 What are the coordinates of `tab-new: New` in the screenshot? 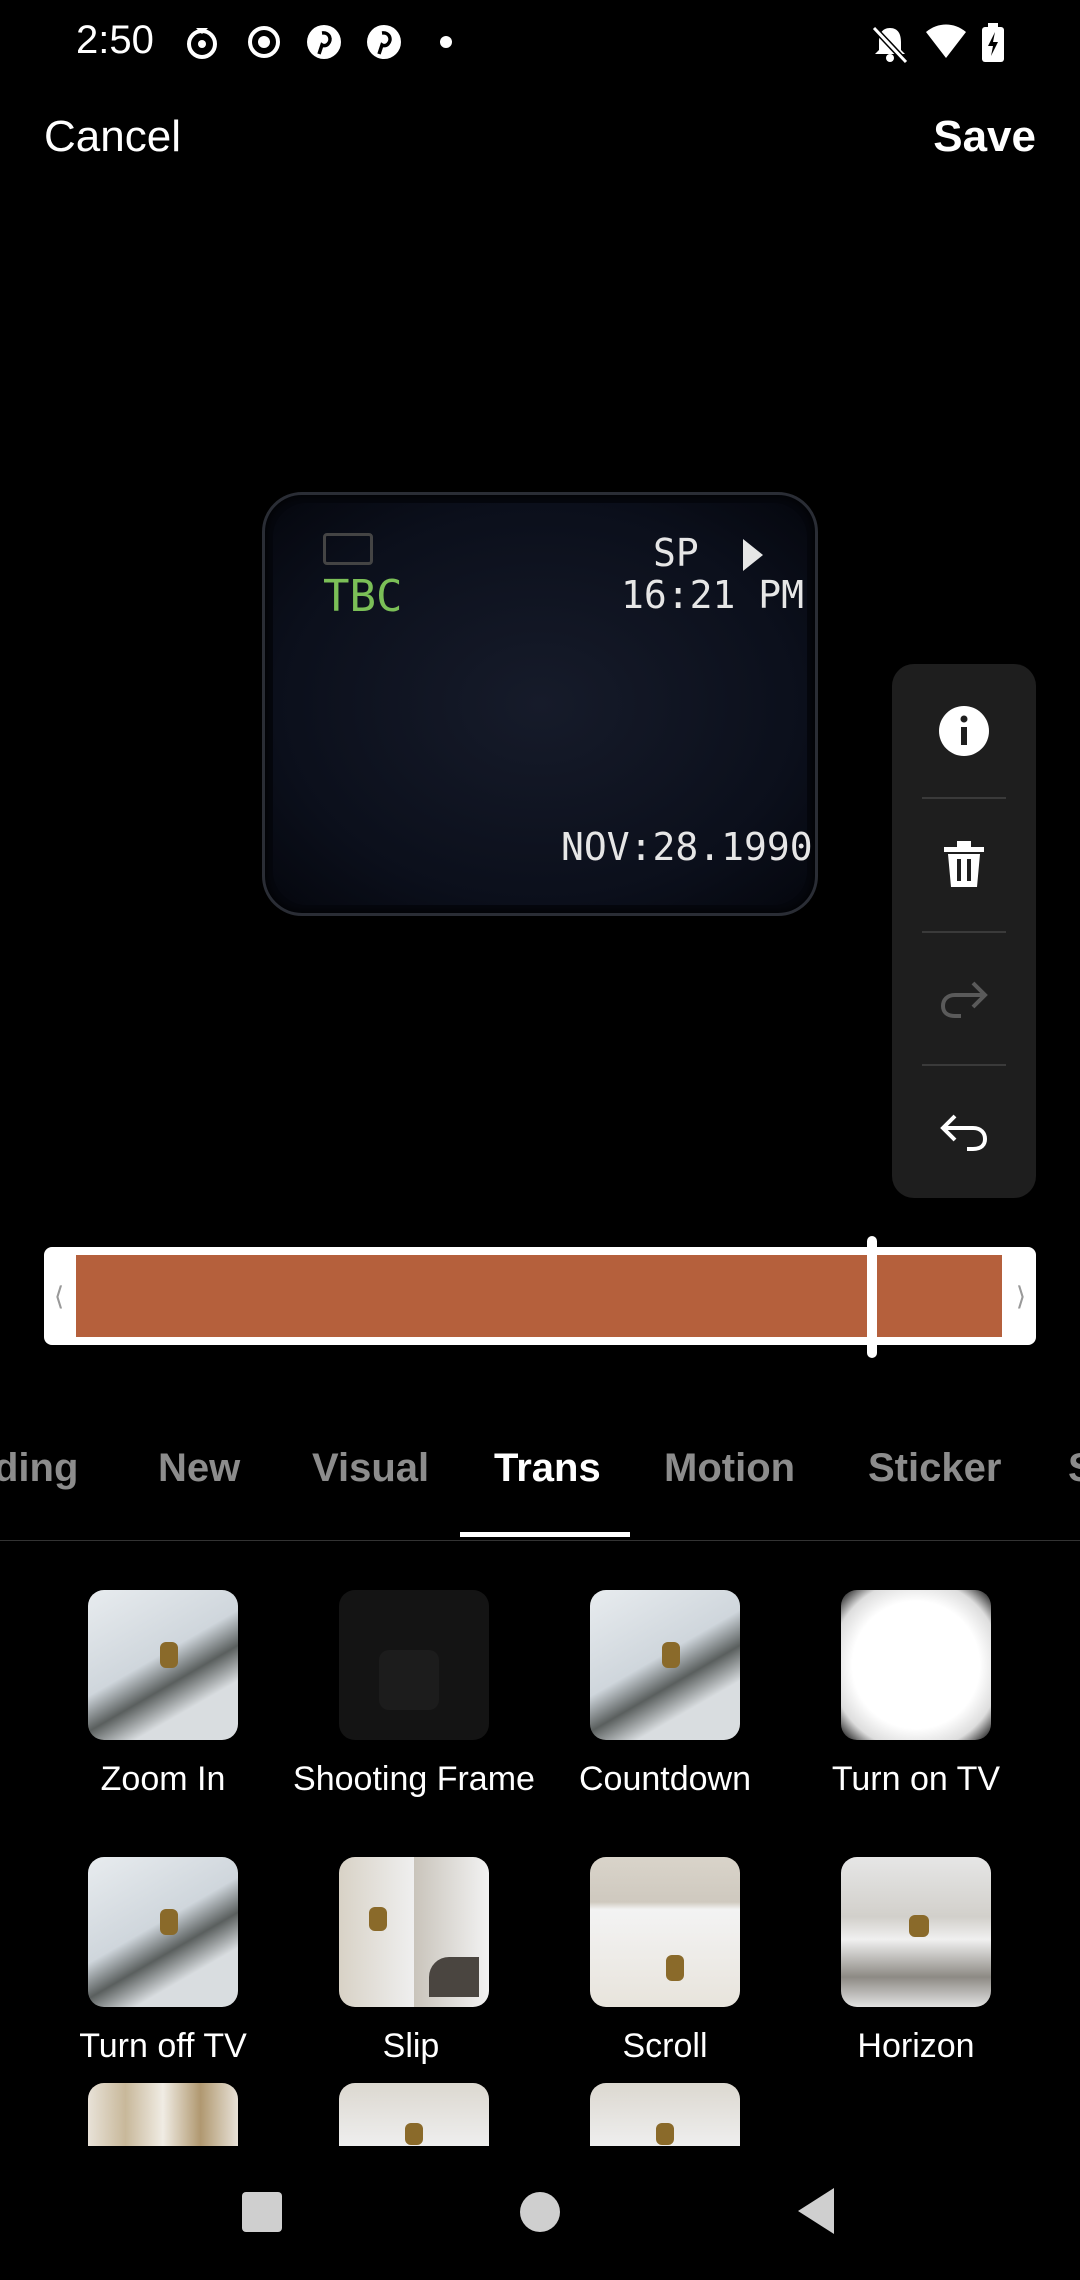 It's located at (199, 1468).